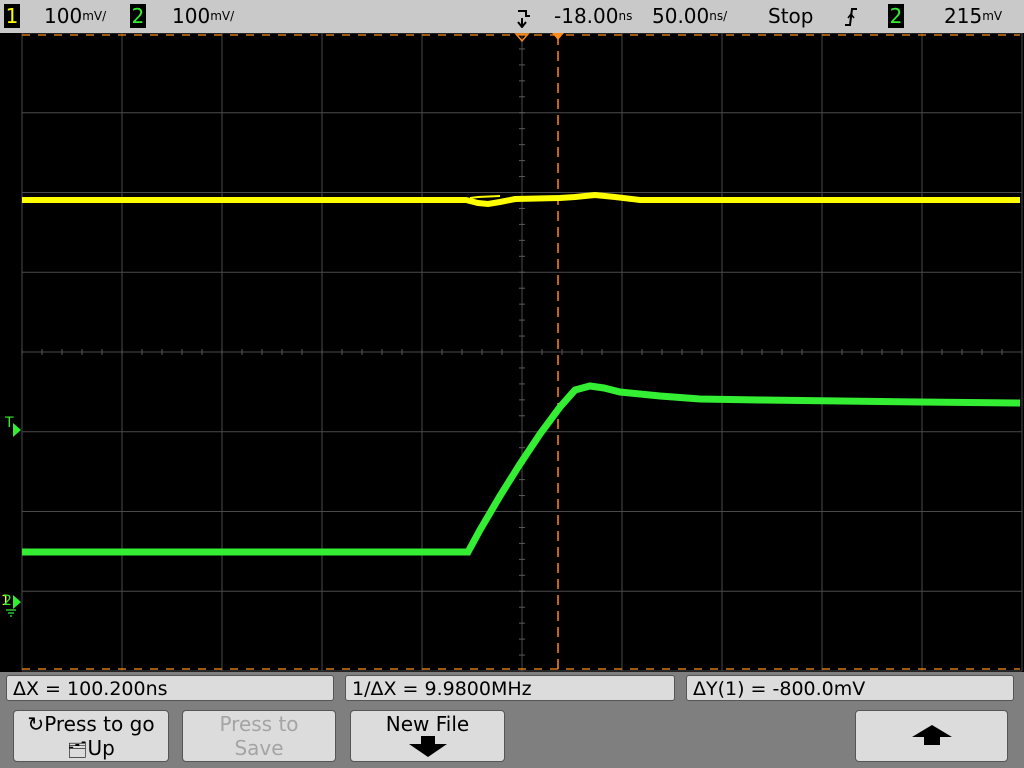 The width and height of the screenshot is (1024, 768). Describe the element at coordinates (963, 16) in the screenshot. I see `trigger-level-value: 215` at that location.